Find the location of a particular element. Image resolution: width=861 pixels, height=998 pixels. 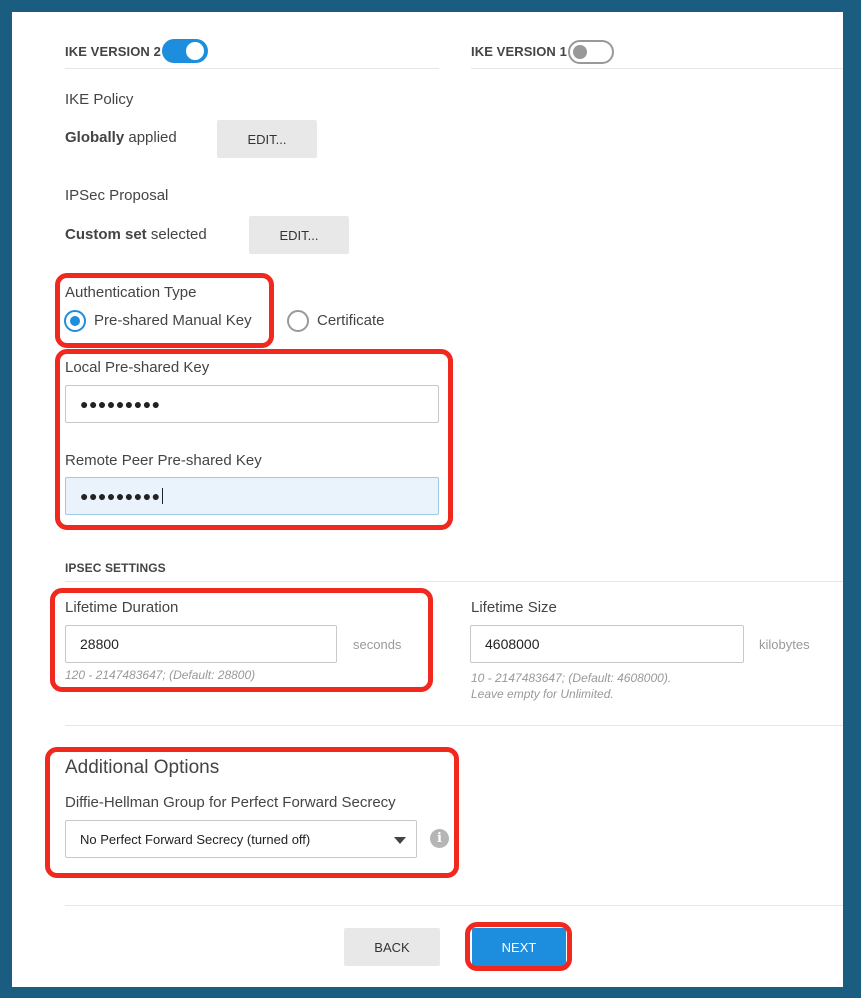

lifetime-size-label: Lifetime Size is located at coordinates (514, 607).